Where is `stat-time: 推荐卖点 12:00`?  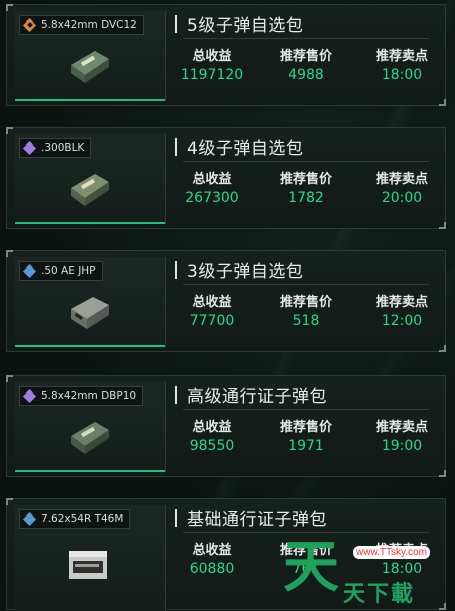 stat-time: 推荐卖点 12:00 is located at coordinates (402, 310).